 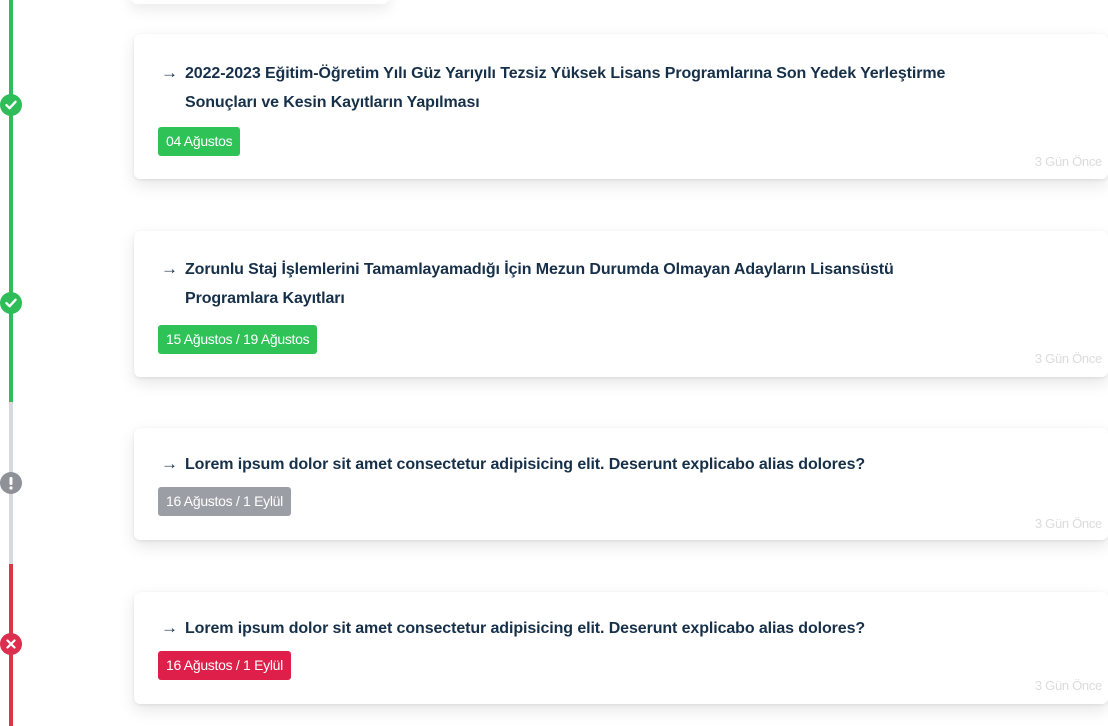 I want to click on card-title-line: Programlara Kayıtları, so click(x=265, y=298).